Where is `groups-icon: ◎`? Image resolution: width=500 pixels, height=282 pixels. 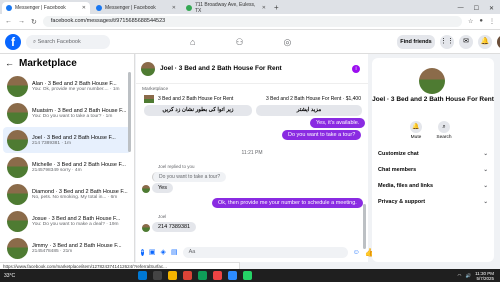
groups-icon: ◎ is located at coordinates (288, 42).